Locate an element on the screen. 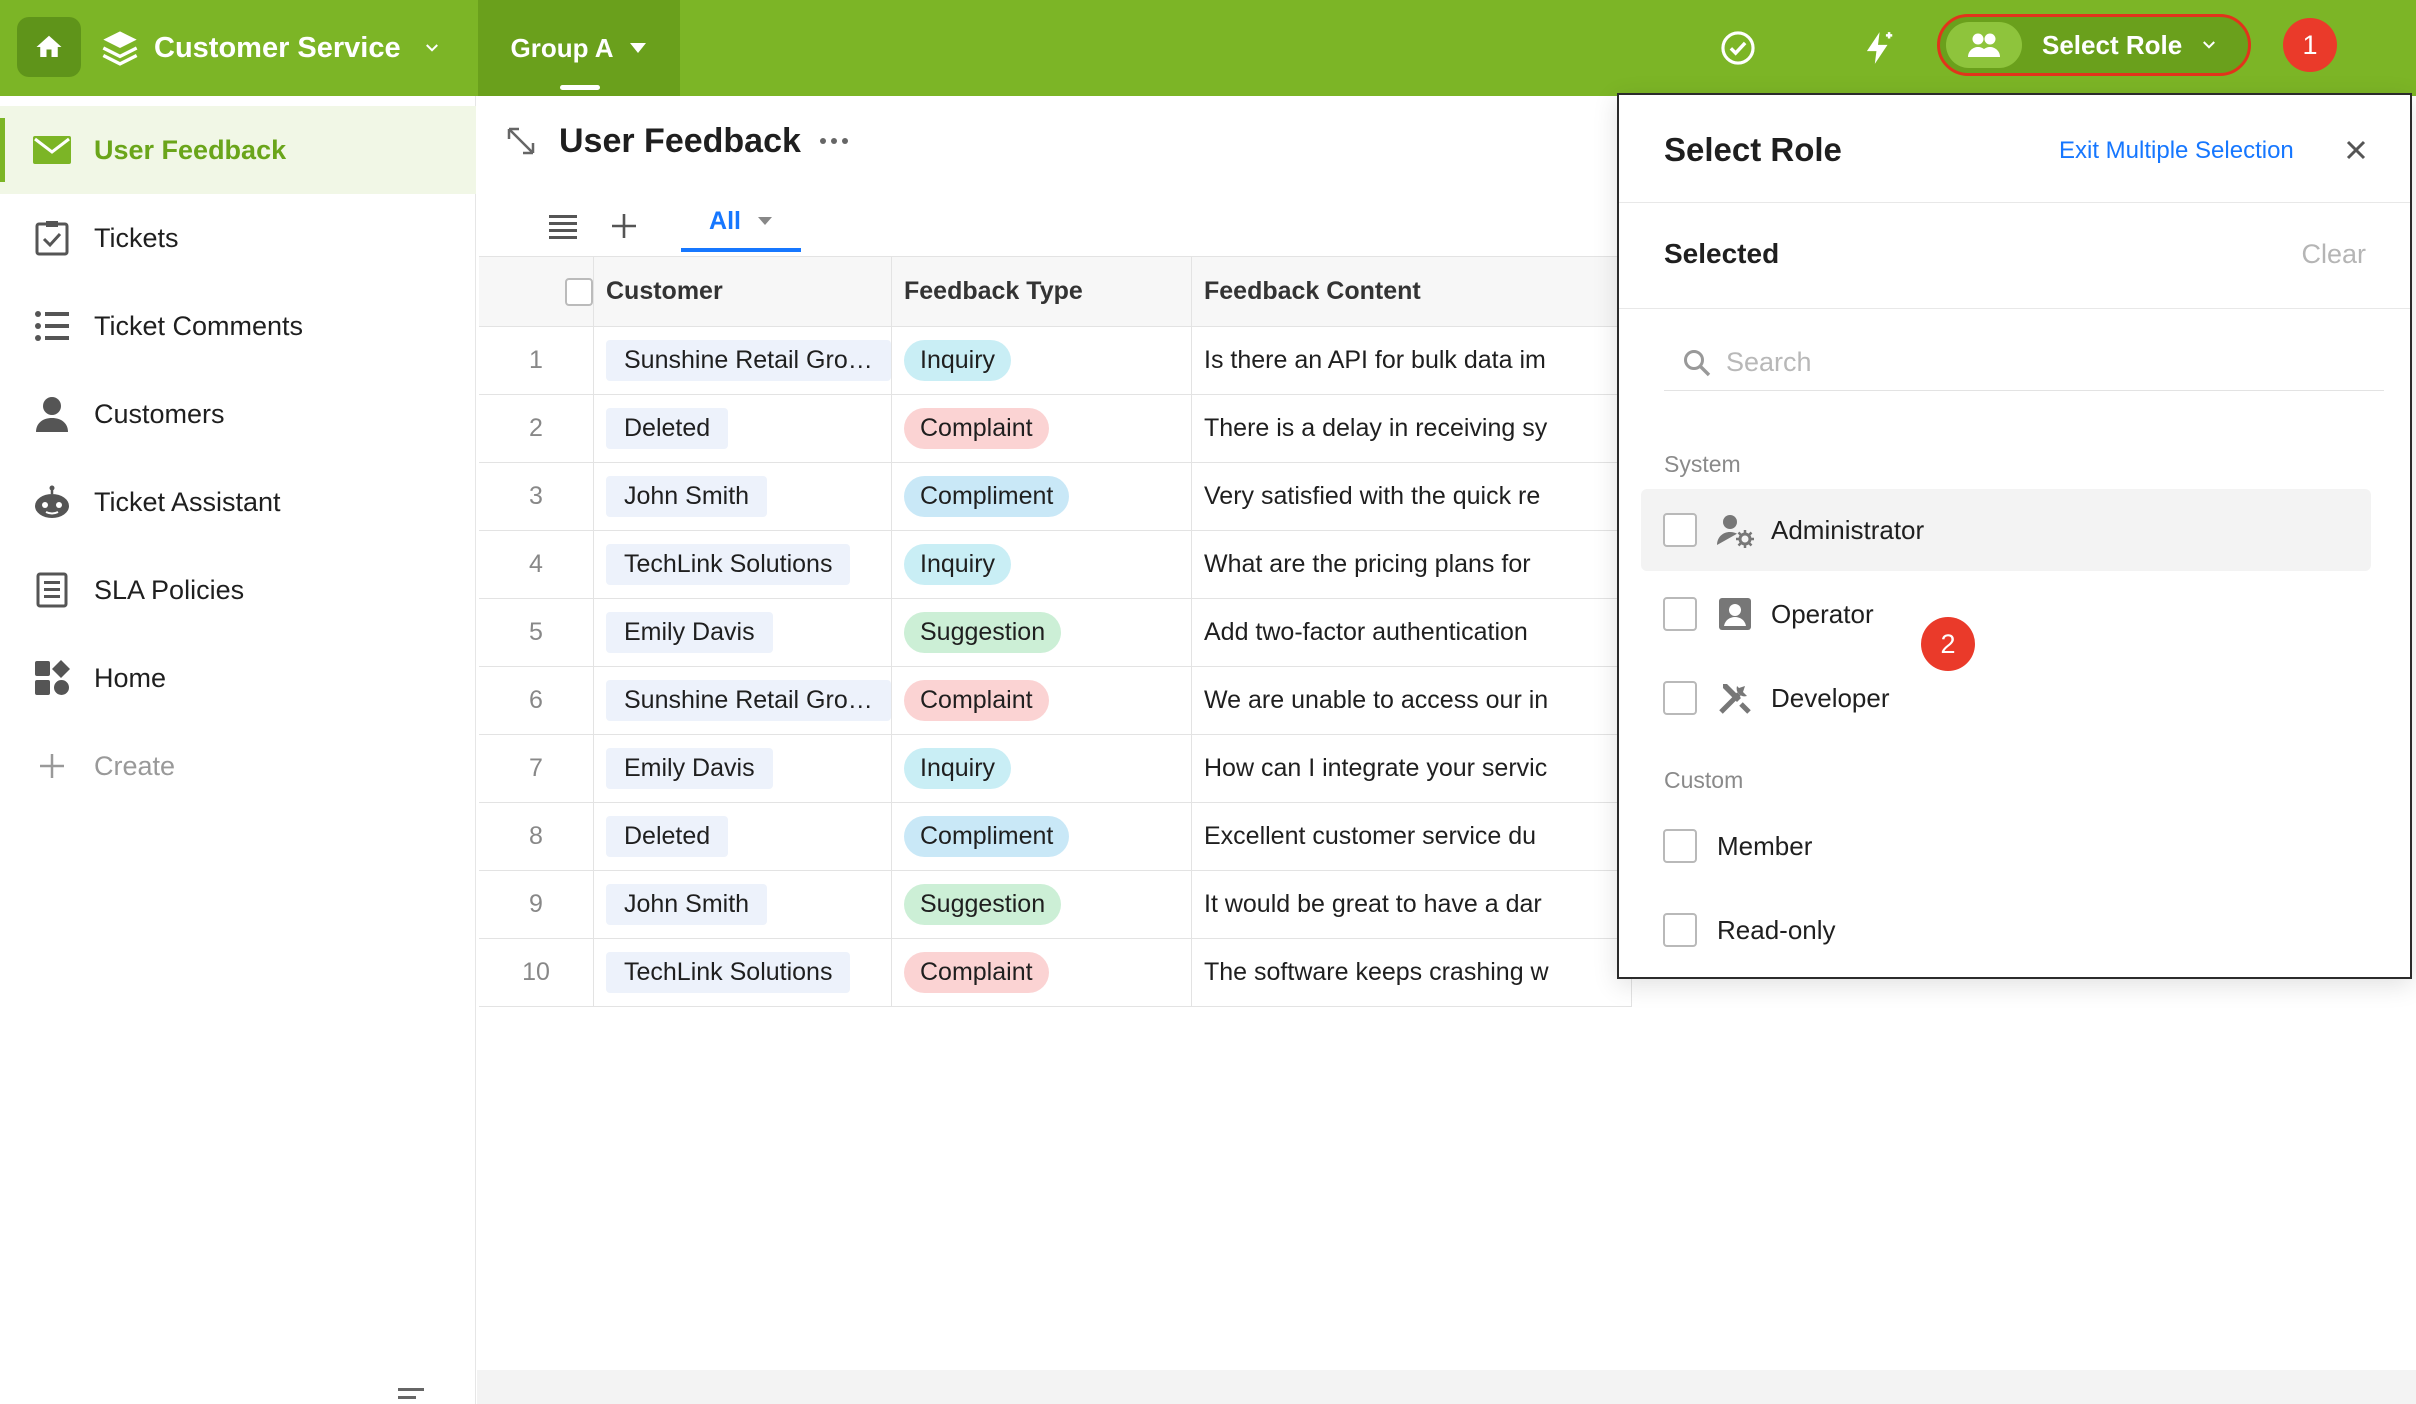  column-header-feedback-content: Feedback Content is located at coordinates (1411, 291).